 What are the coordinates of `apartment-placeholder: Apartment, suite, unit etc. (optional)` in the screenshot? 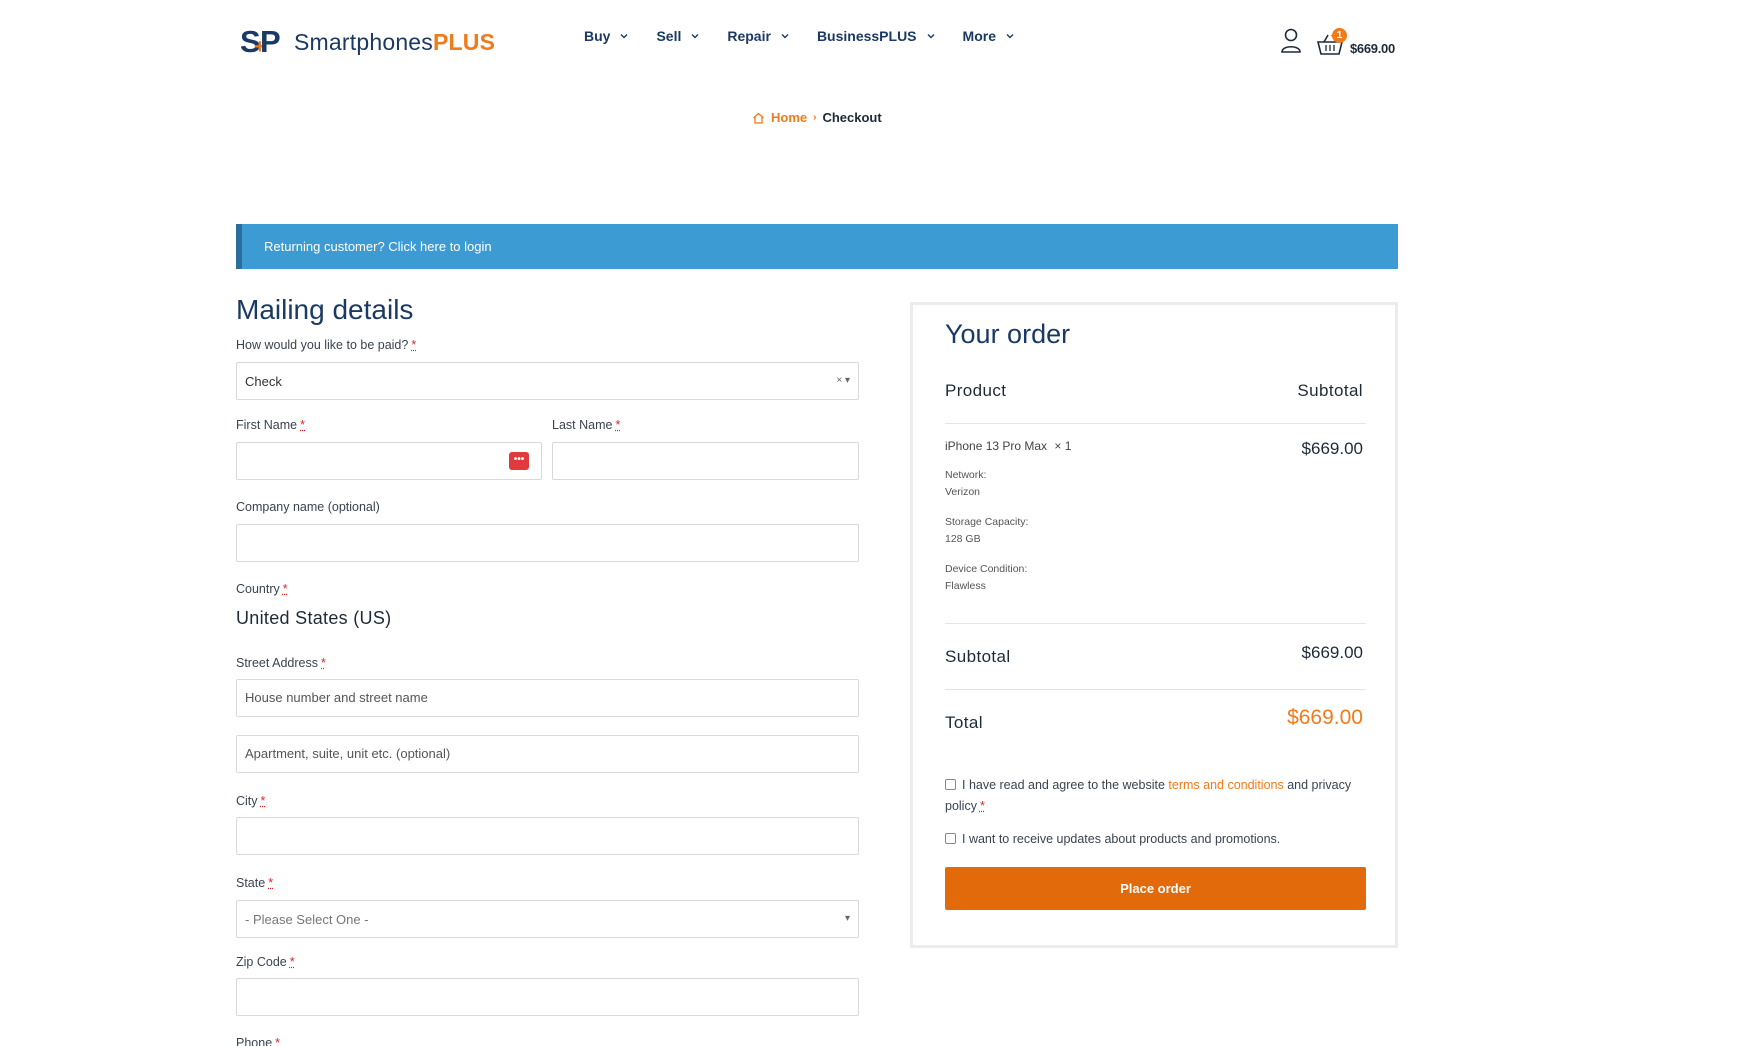 It's located at (348, 753).